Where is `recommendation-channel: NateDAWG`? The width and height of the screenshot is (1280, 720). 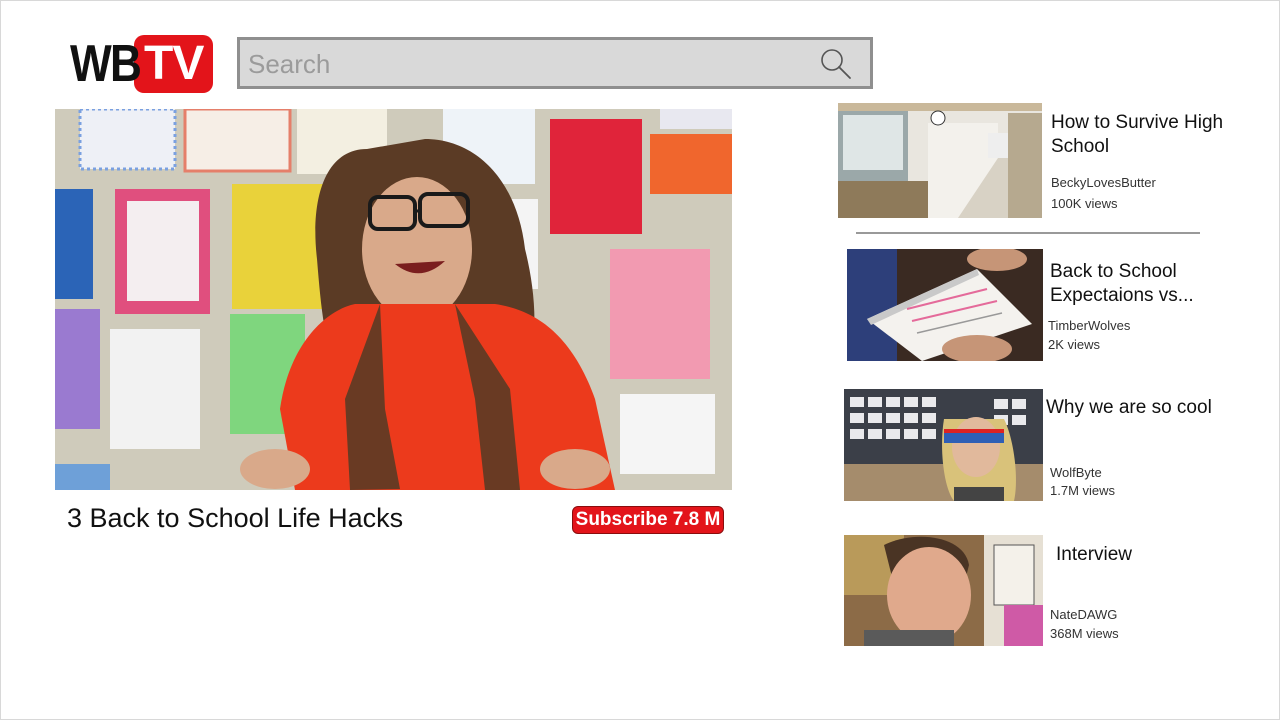 recommendation-channel: NateDAWG is located at coordinates (1083, 614).